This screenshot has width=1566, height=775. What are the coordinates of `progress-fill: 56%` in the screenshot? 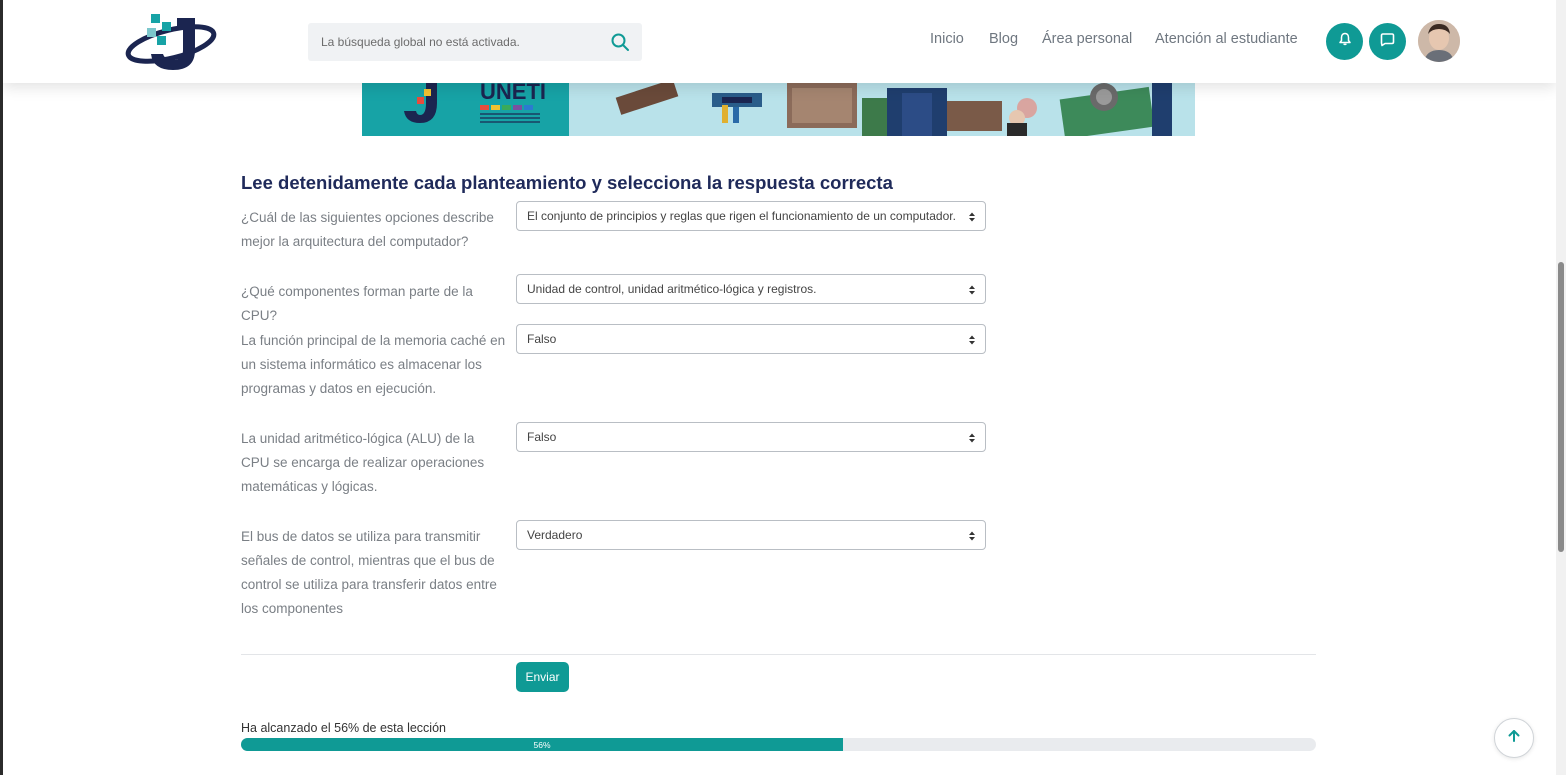 It's located at (542, 744).